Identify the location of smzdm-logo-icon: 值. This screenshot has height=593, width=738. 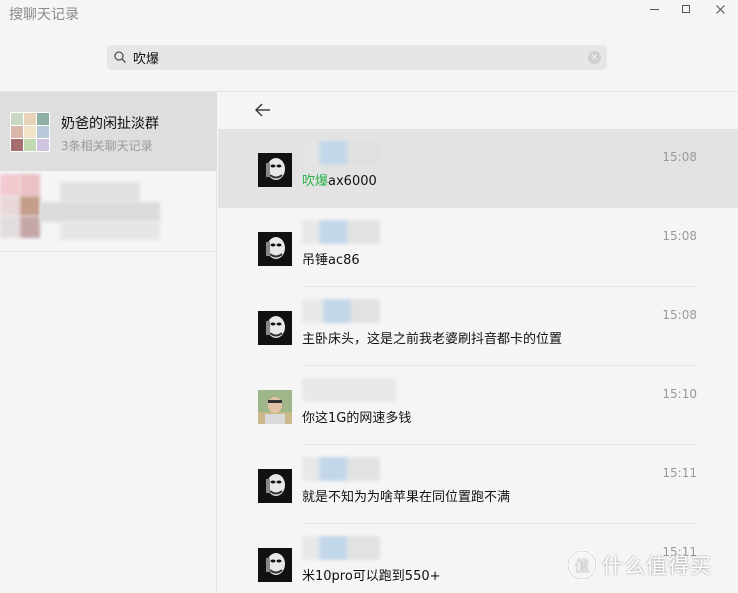
(582, 565).